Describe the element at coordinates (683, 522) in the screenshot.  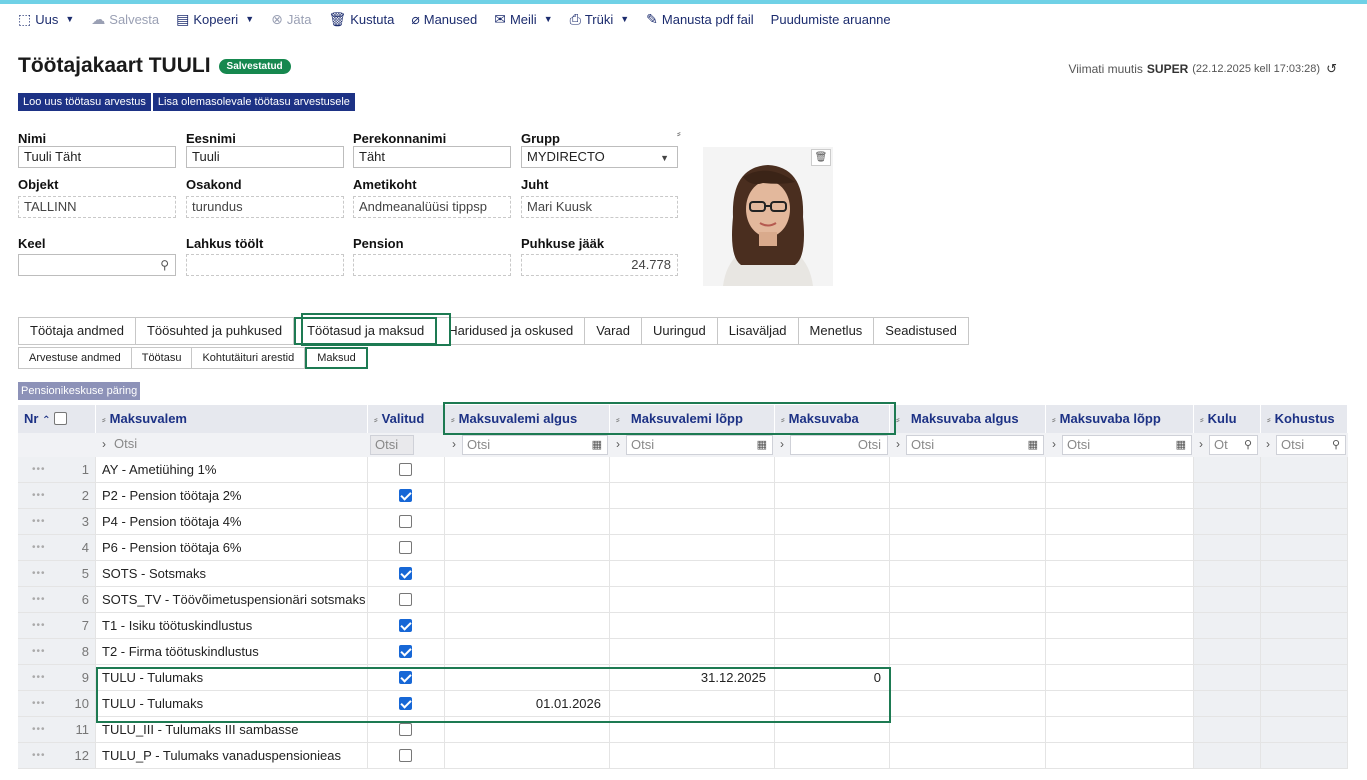
I see `table-row: ••• 3 P4 - Pension töötaja 4%` at that location.